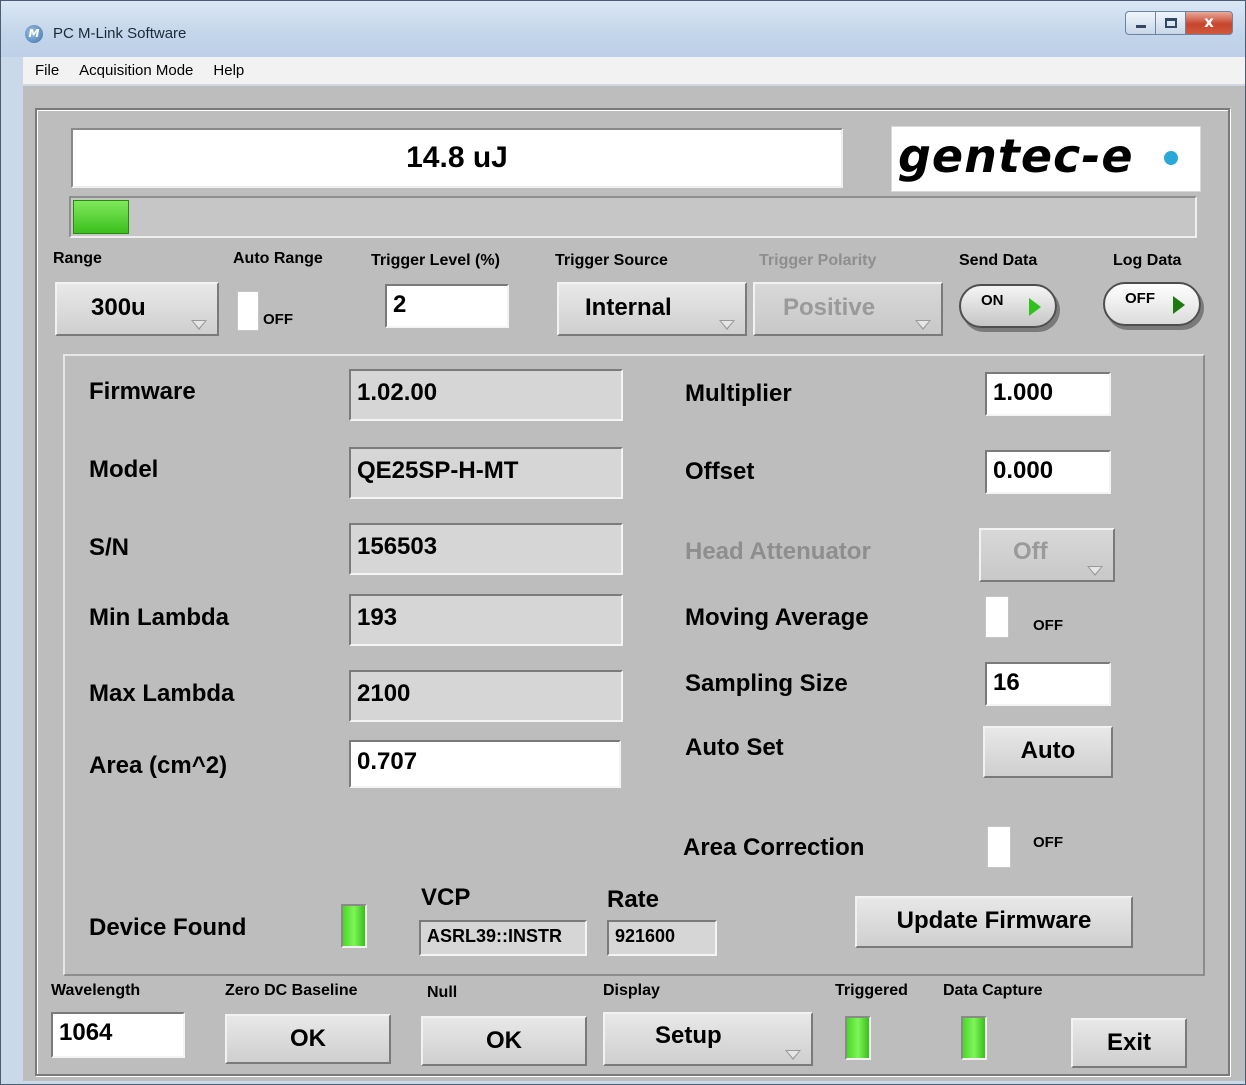 The height and width of the screenshot is (1085, 1246). What do you see at coordinates (1171, 158) in the screenshot?
I see `logo-dot-icon` at bounding box center [1171, 158].